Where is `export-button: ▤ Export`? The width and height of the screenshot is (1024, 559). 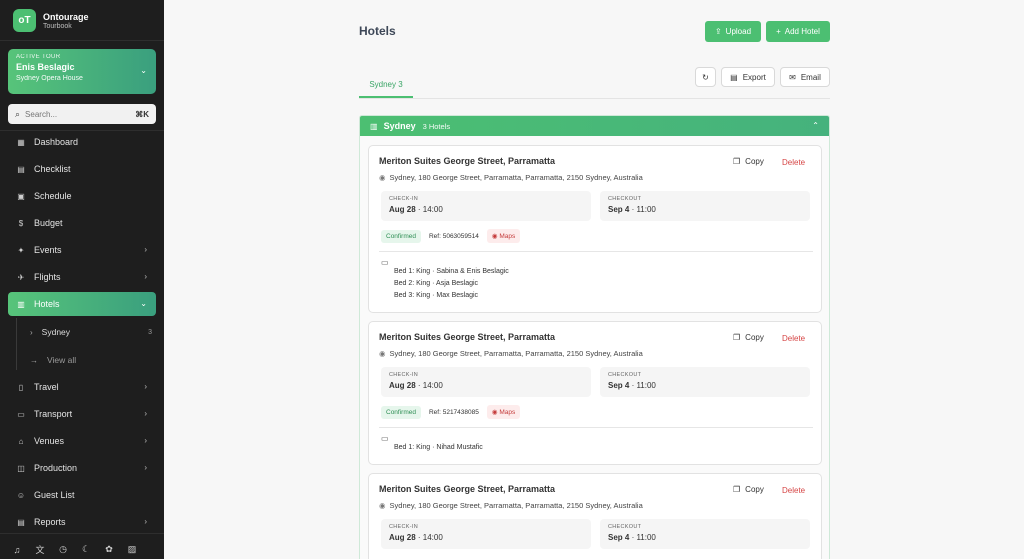 export-button: ▤ Export is located at coordinates (748, 77).